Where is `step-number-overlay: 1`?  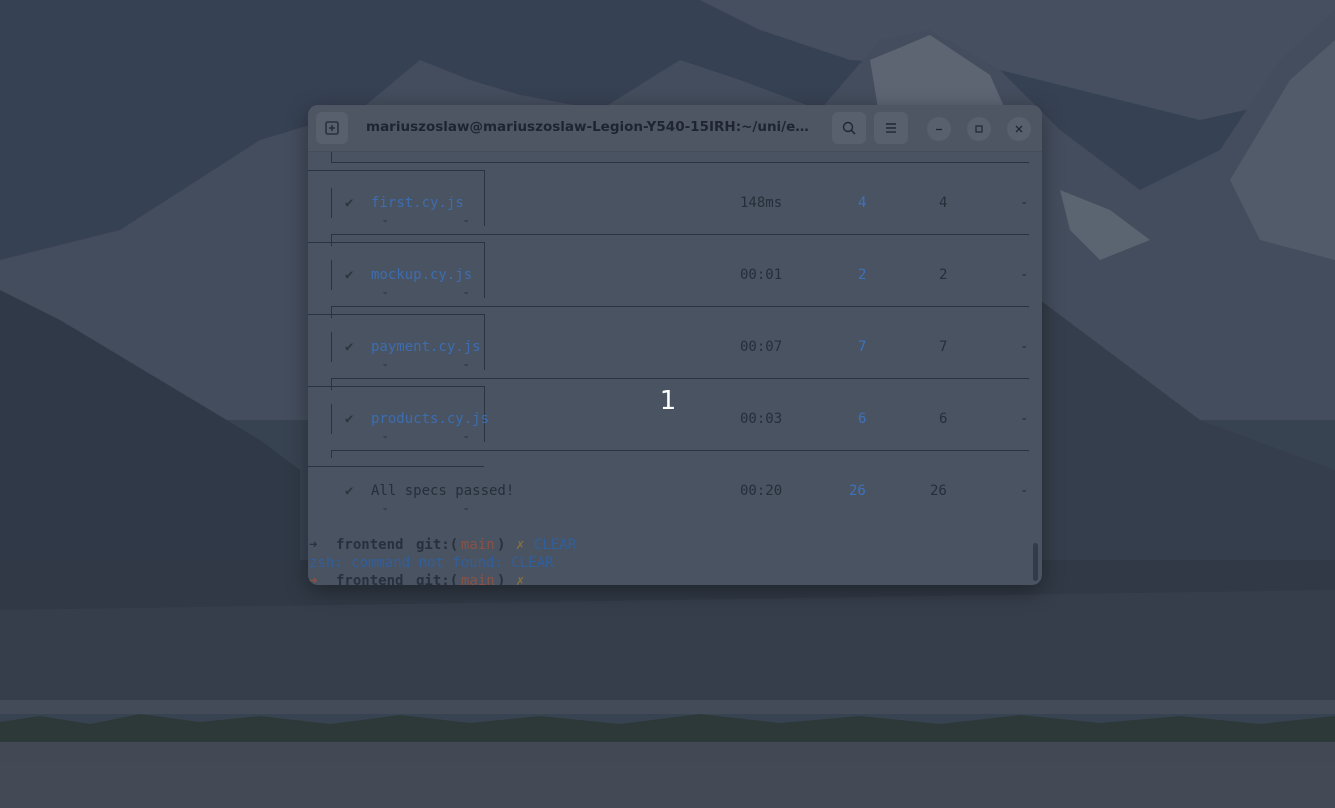
step-number-overlay: 1 is located at coordinates (668, 401).